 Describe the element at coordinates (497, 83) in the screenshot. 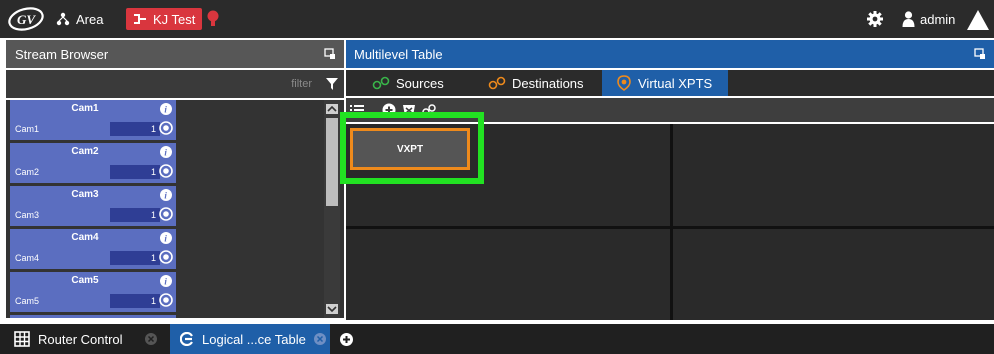

I see `destinations-icon` at that location.